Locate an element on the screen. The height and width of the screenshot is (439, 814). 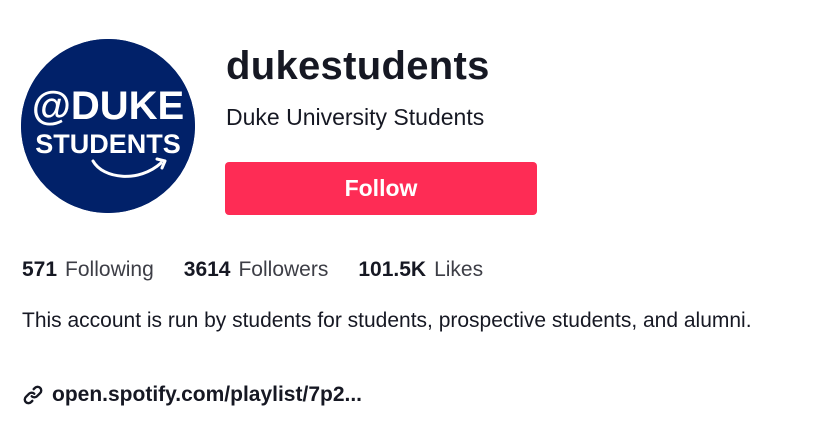
avatar-logo: @DUKE STUDENTS is located at coordinates (108, 126).